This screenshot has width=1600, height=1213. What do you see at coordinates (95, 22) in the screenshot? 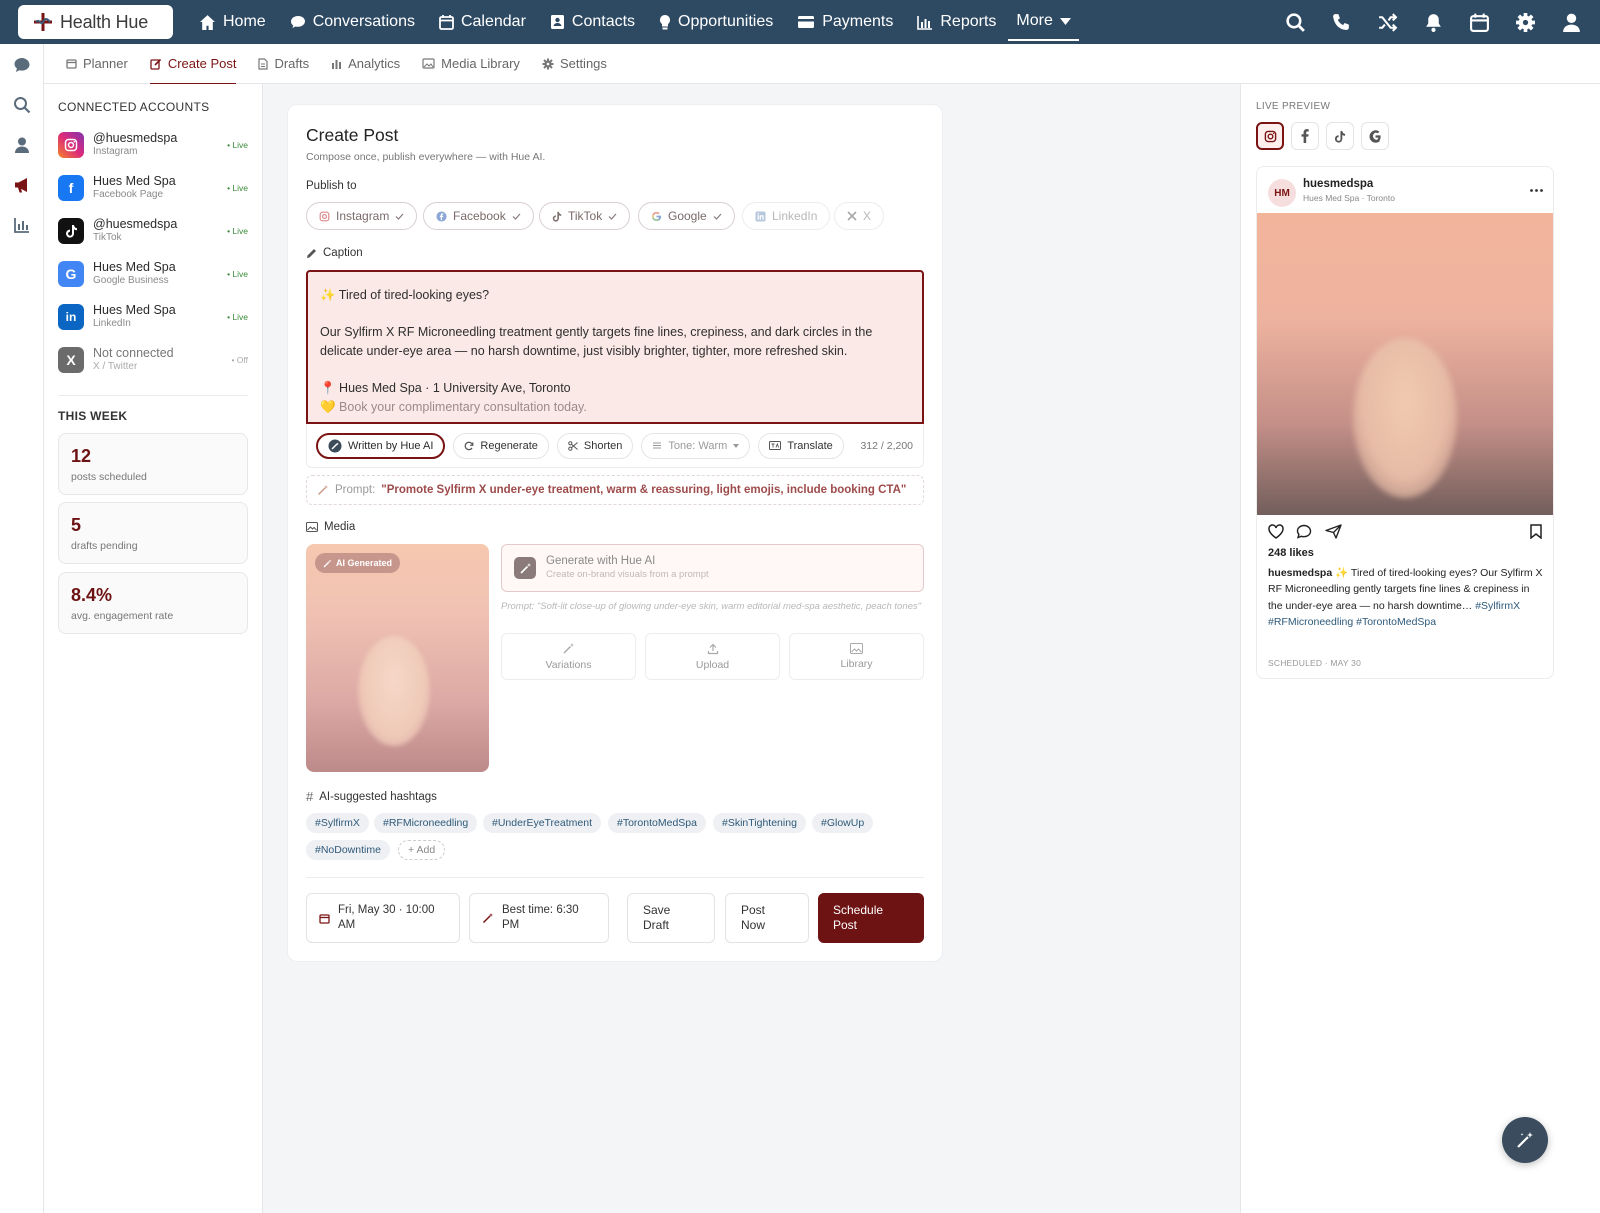
I see `brand-logo: Health Hue` at bounding box center [95, 22].